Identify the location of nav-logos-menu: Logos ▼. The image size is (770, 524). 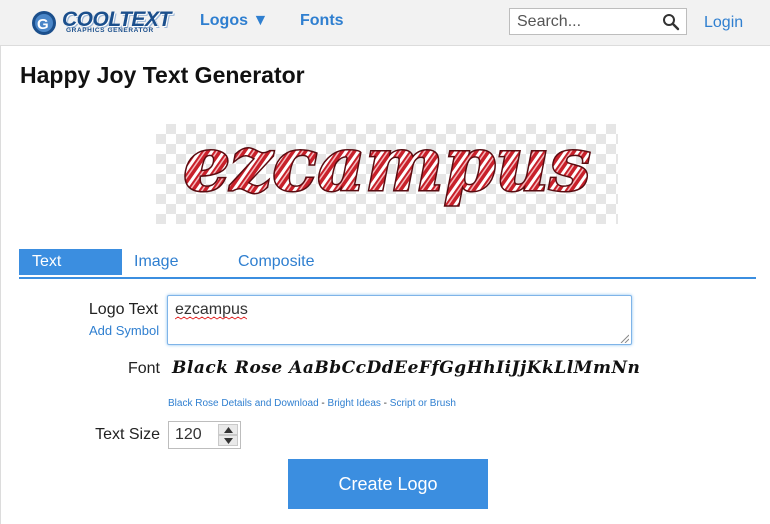
(234, 21).